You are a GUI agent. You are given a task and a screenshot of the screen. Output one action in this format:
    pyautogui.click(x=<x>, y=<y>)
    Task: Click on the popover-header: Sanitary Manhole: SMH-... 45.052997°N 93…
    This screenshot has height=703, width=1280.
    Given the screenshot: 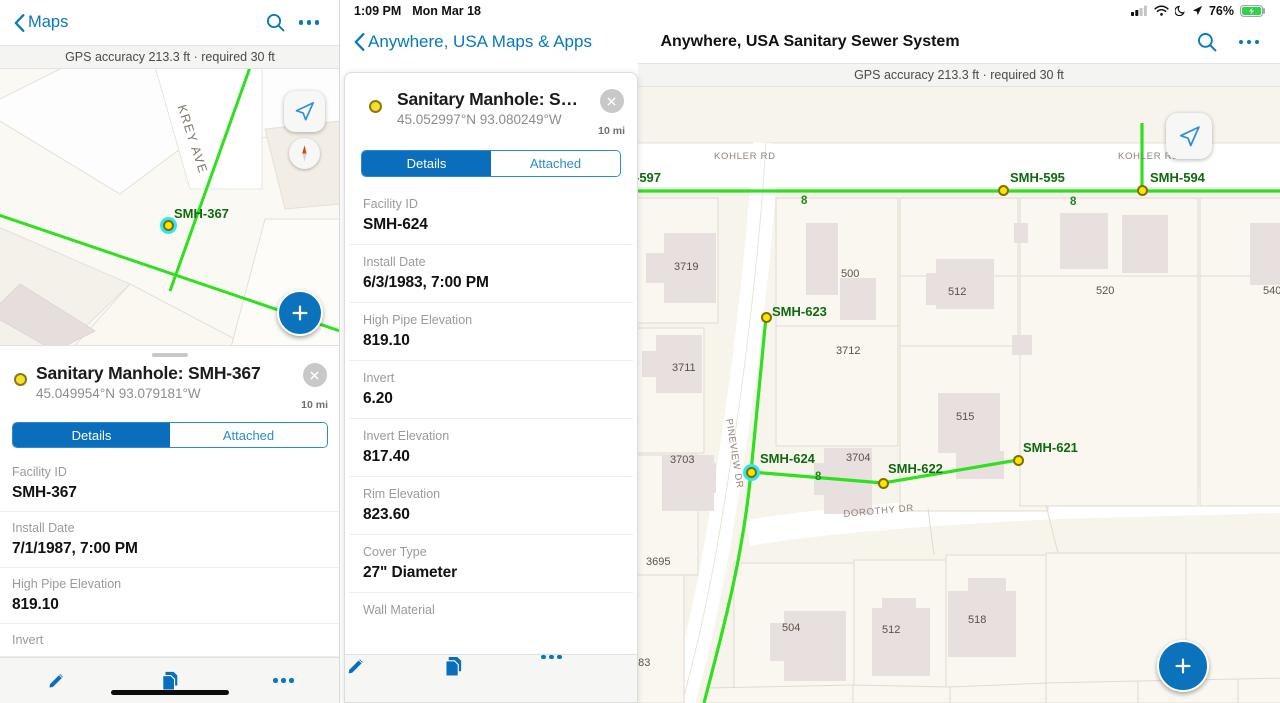 What is the action you would take?
    pyautogui.click(x=491, y=105)
    